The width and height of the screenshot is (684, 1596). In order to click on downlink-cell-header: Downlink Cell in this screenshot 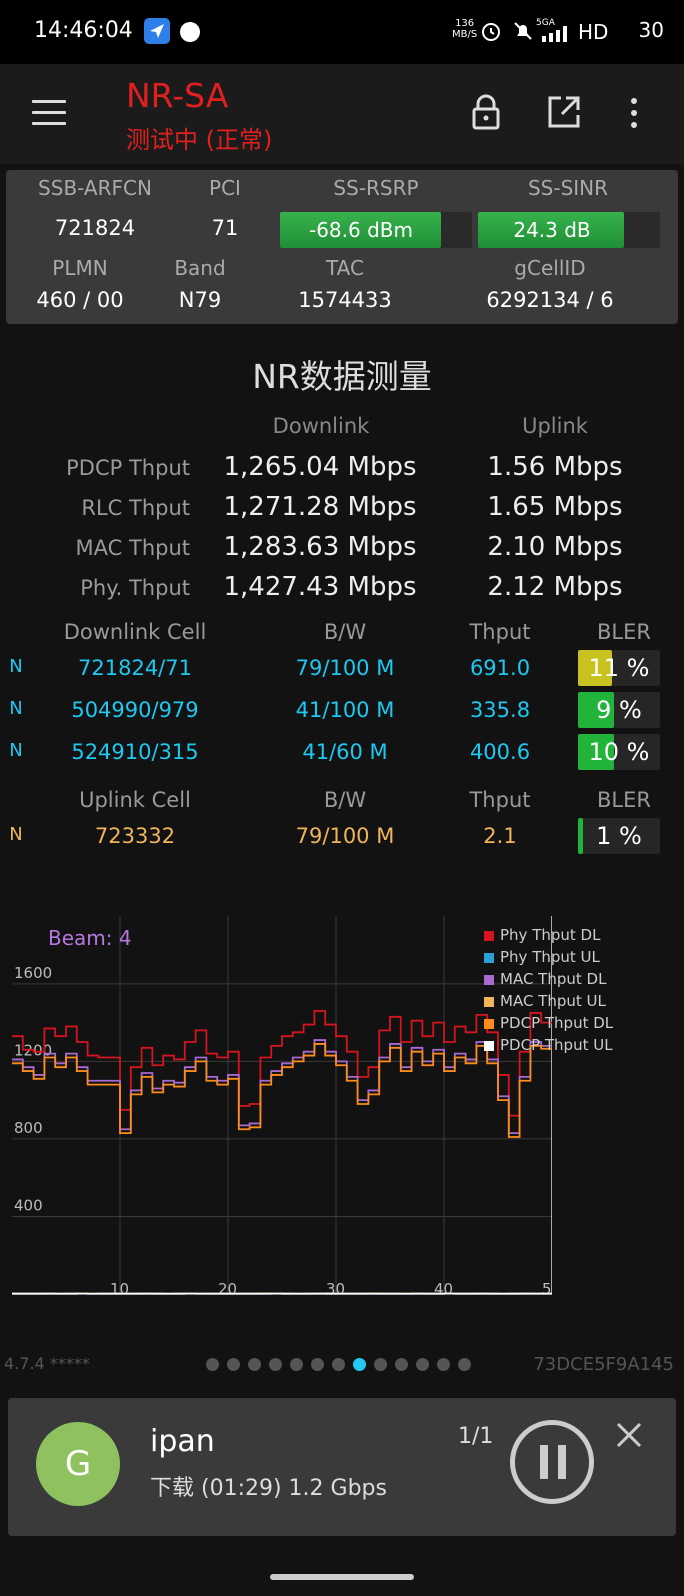, I will do `click(135, 632)`.